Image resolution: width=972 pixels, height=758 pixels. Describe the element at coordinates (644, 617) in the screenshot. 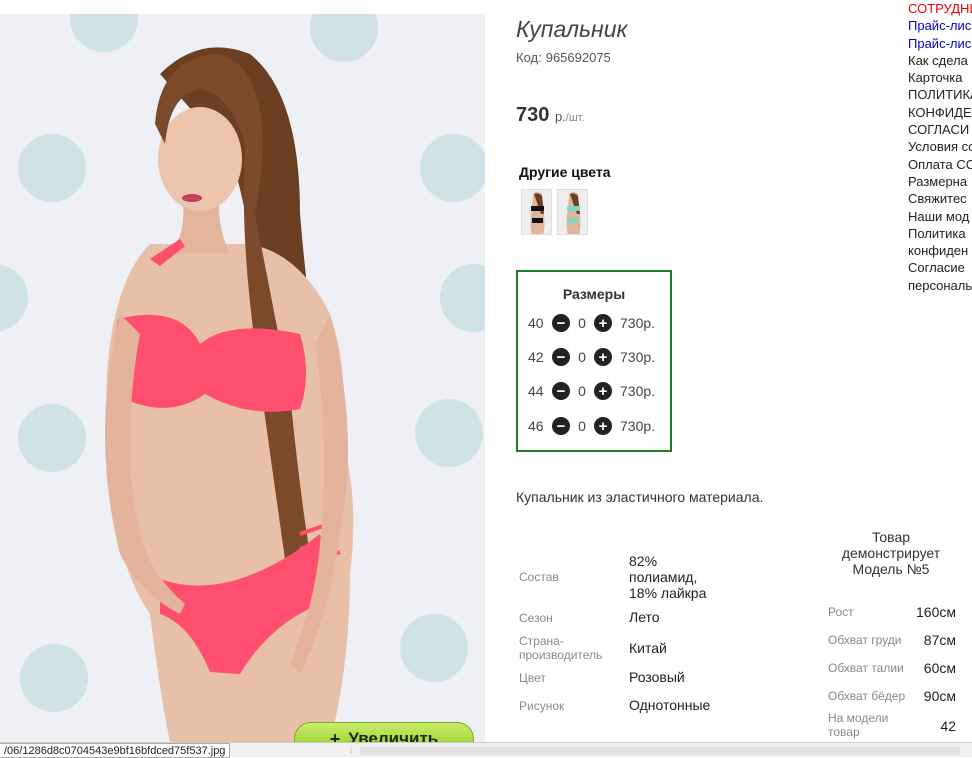

I see `property-value: Лето` at that location.